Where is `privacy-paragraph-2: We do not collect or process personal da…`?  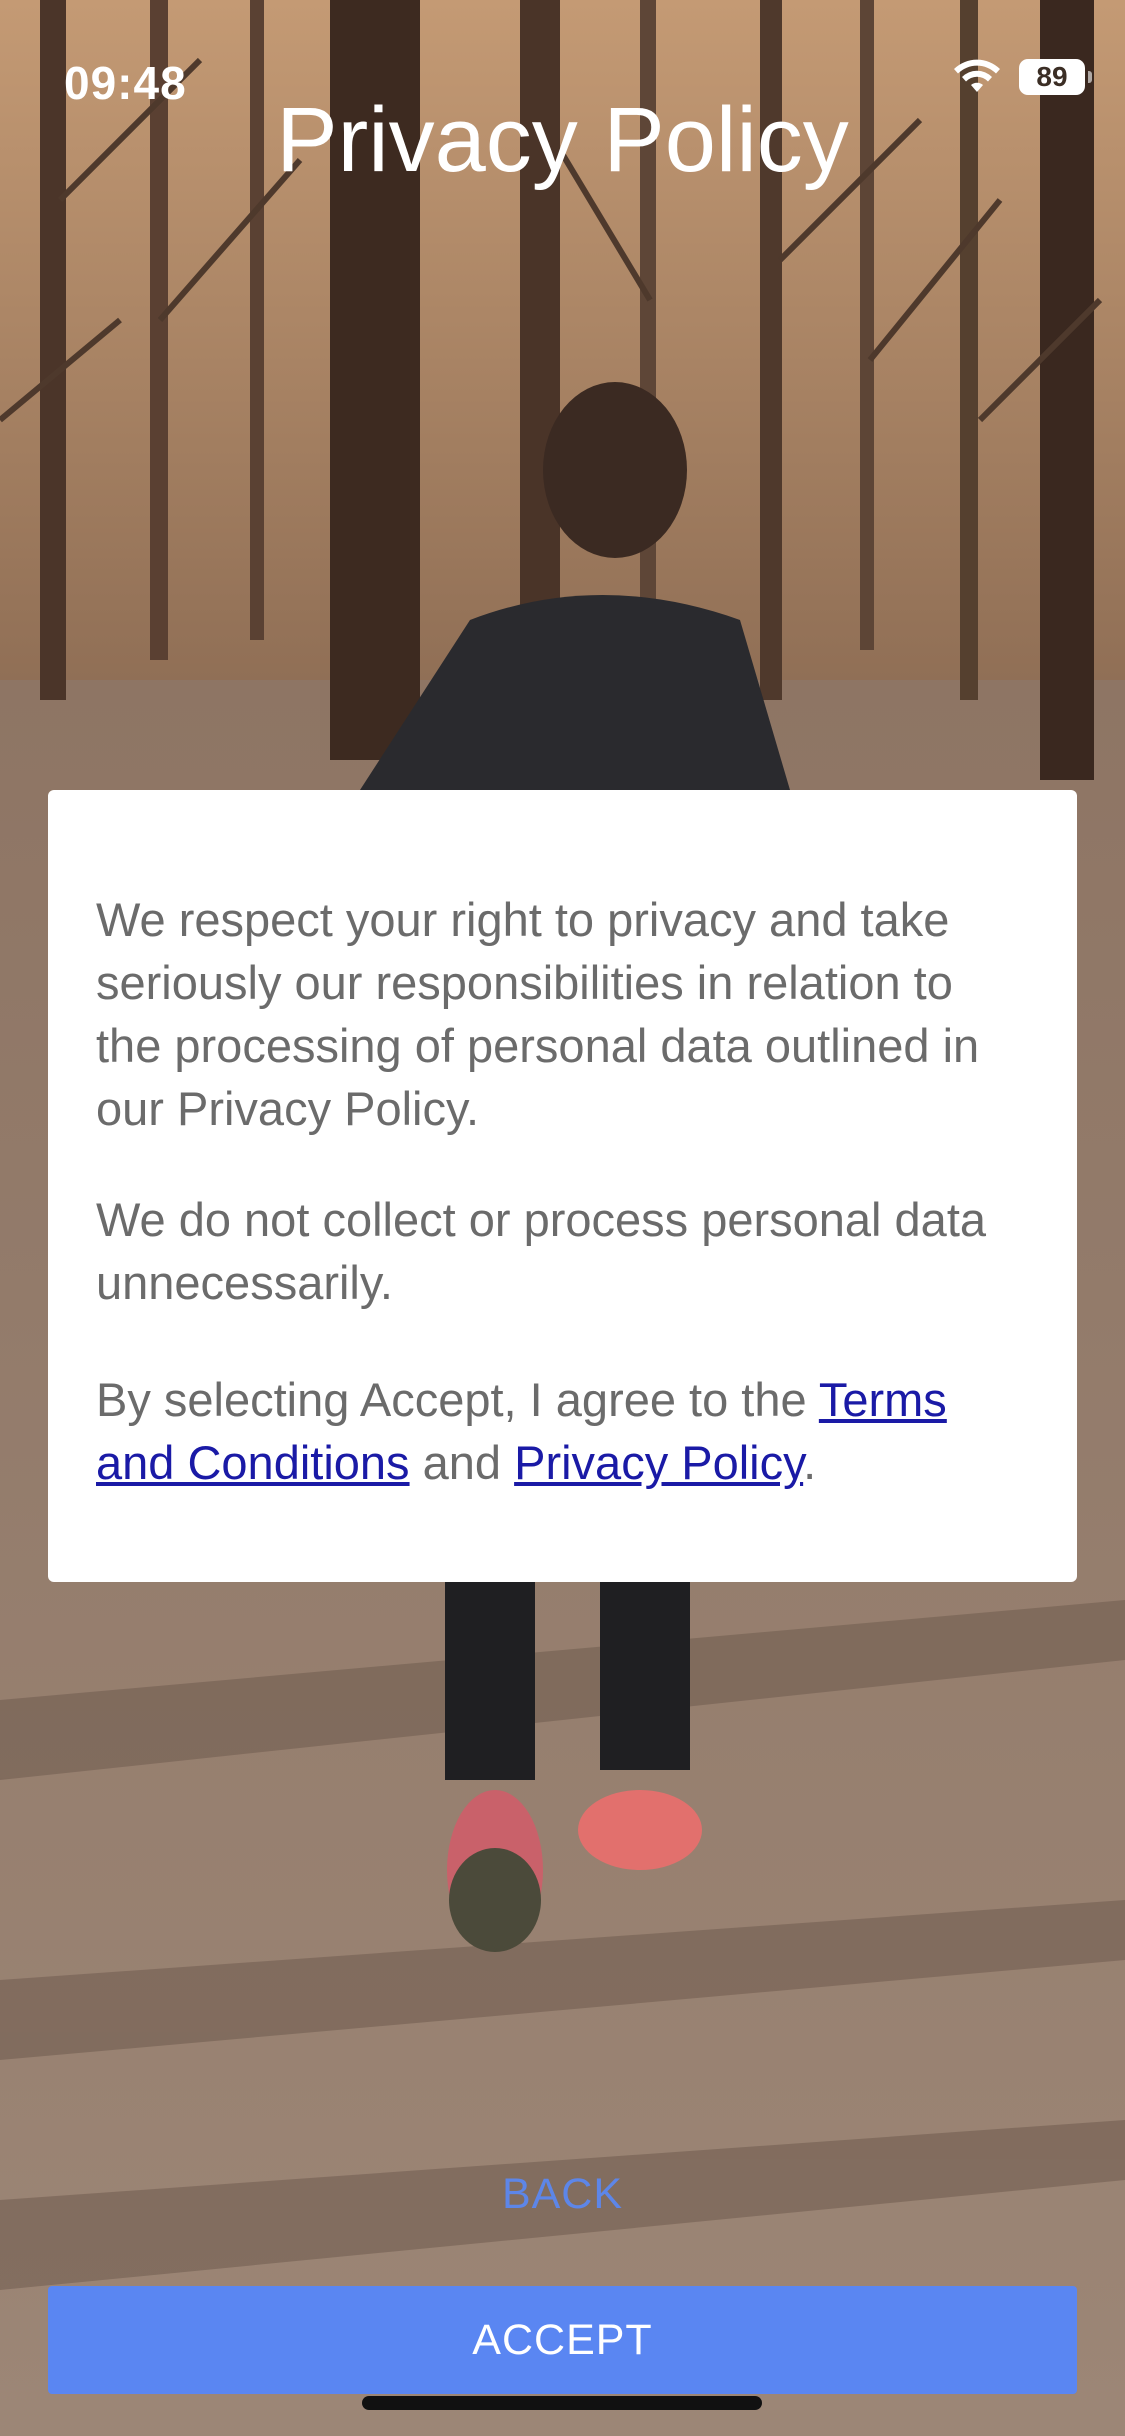 privacy-paragraph-2: We do not collect or process personal da… is located at coordinates (541, 1251).